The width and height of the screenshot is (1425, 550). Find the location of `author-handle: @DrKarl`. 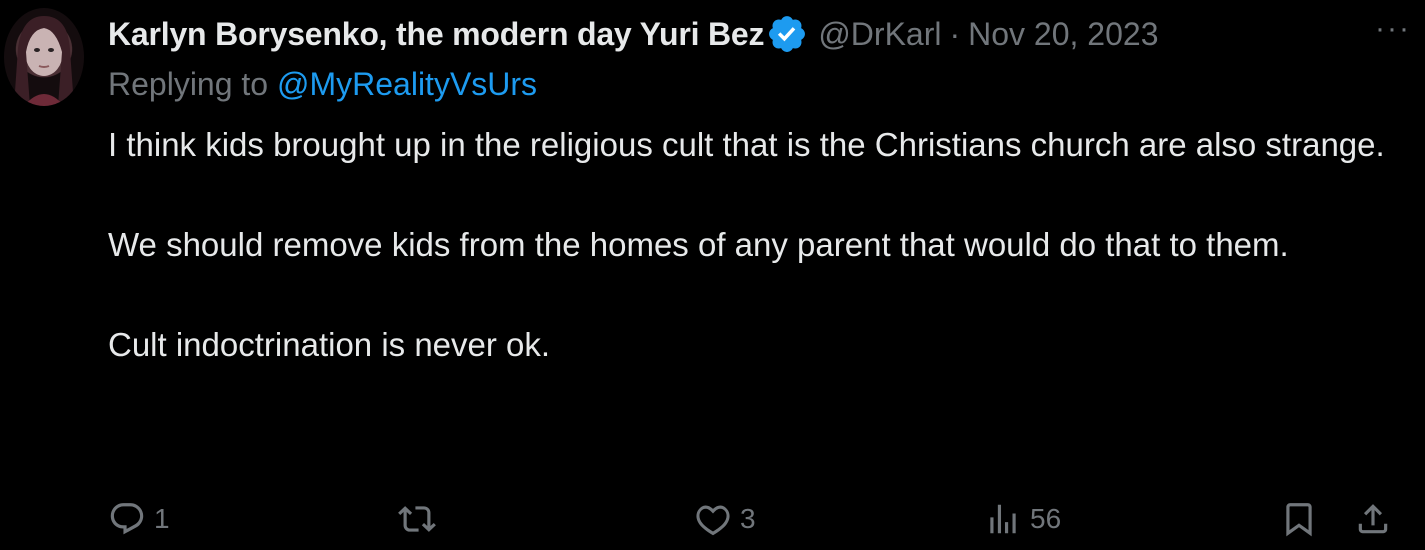

author-handle: @DrKarl is located at coordinates (879, 34).